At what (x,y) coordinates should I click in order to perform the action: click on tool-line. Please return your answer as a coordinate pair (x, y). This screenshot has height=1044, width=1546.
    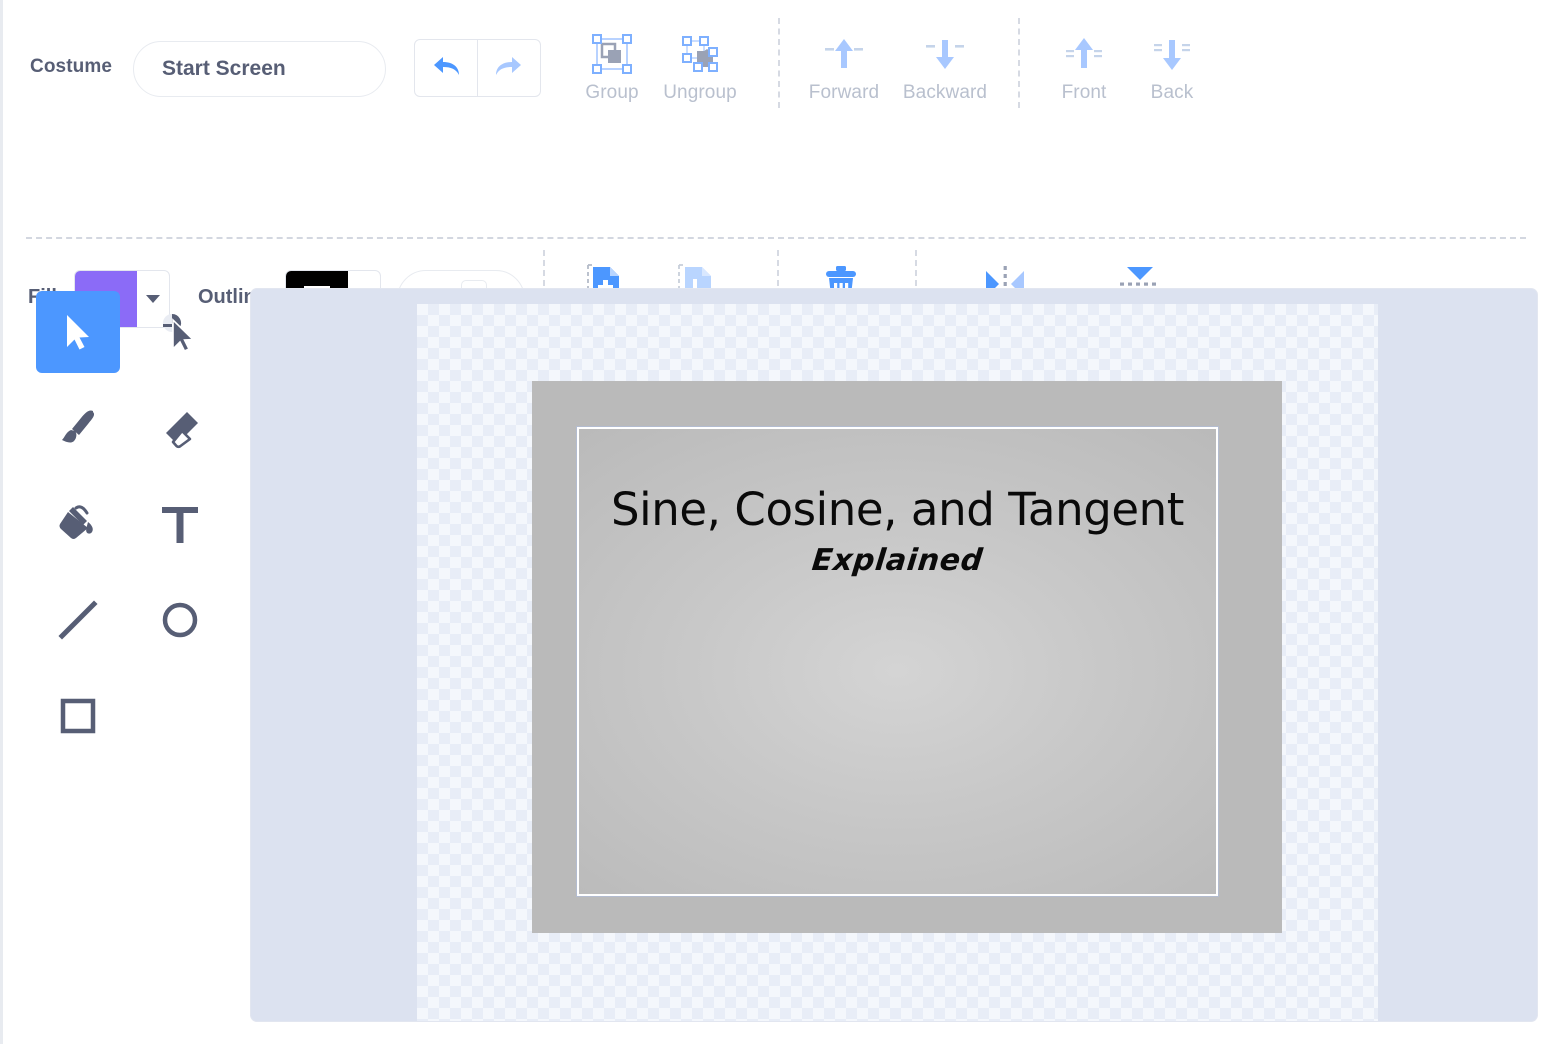
    Looking at the image, I should click on (78, 620).